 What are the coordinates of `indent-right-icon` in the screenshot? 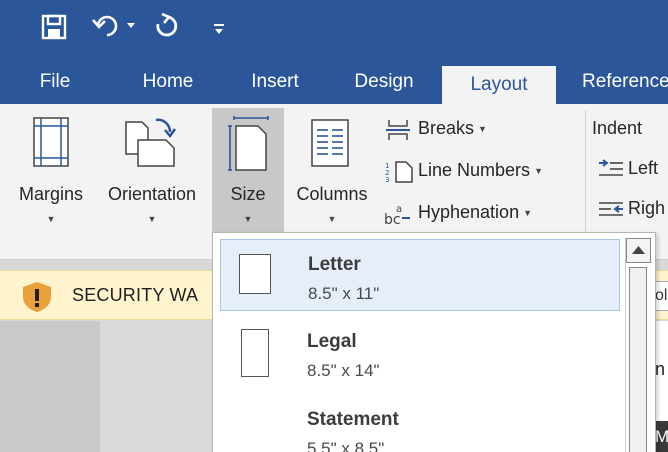 It's located at (611, 209).